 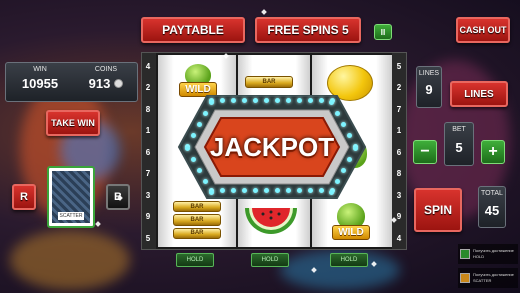 What do you see at coordinates (71, 82) in the screenshot?
I see `stats-panel: WIN 10955 COINS 913` at bounding box center [71, 82].